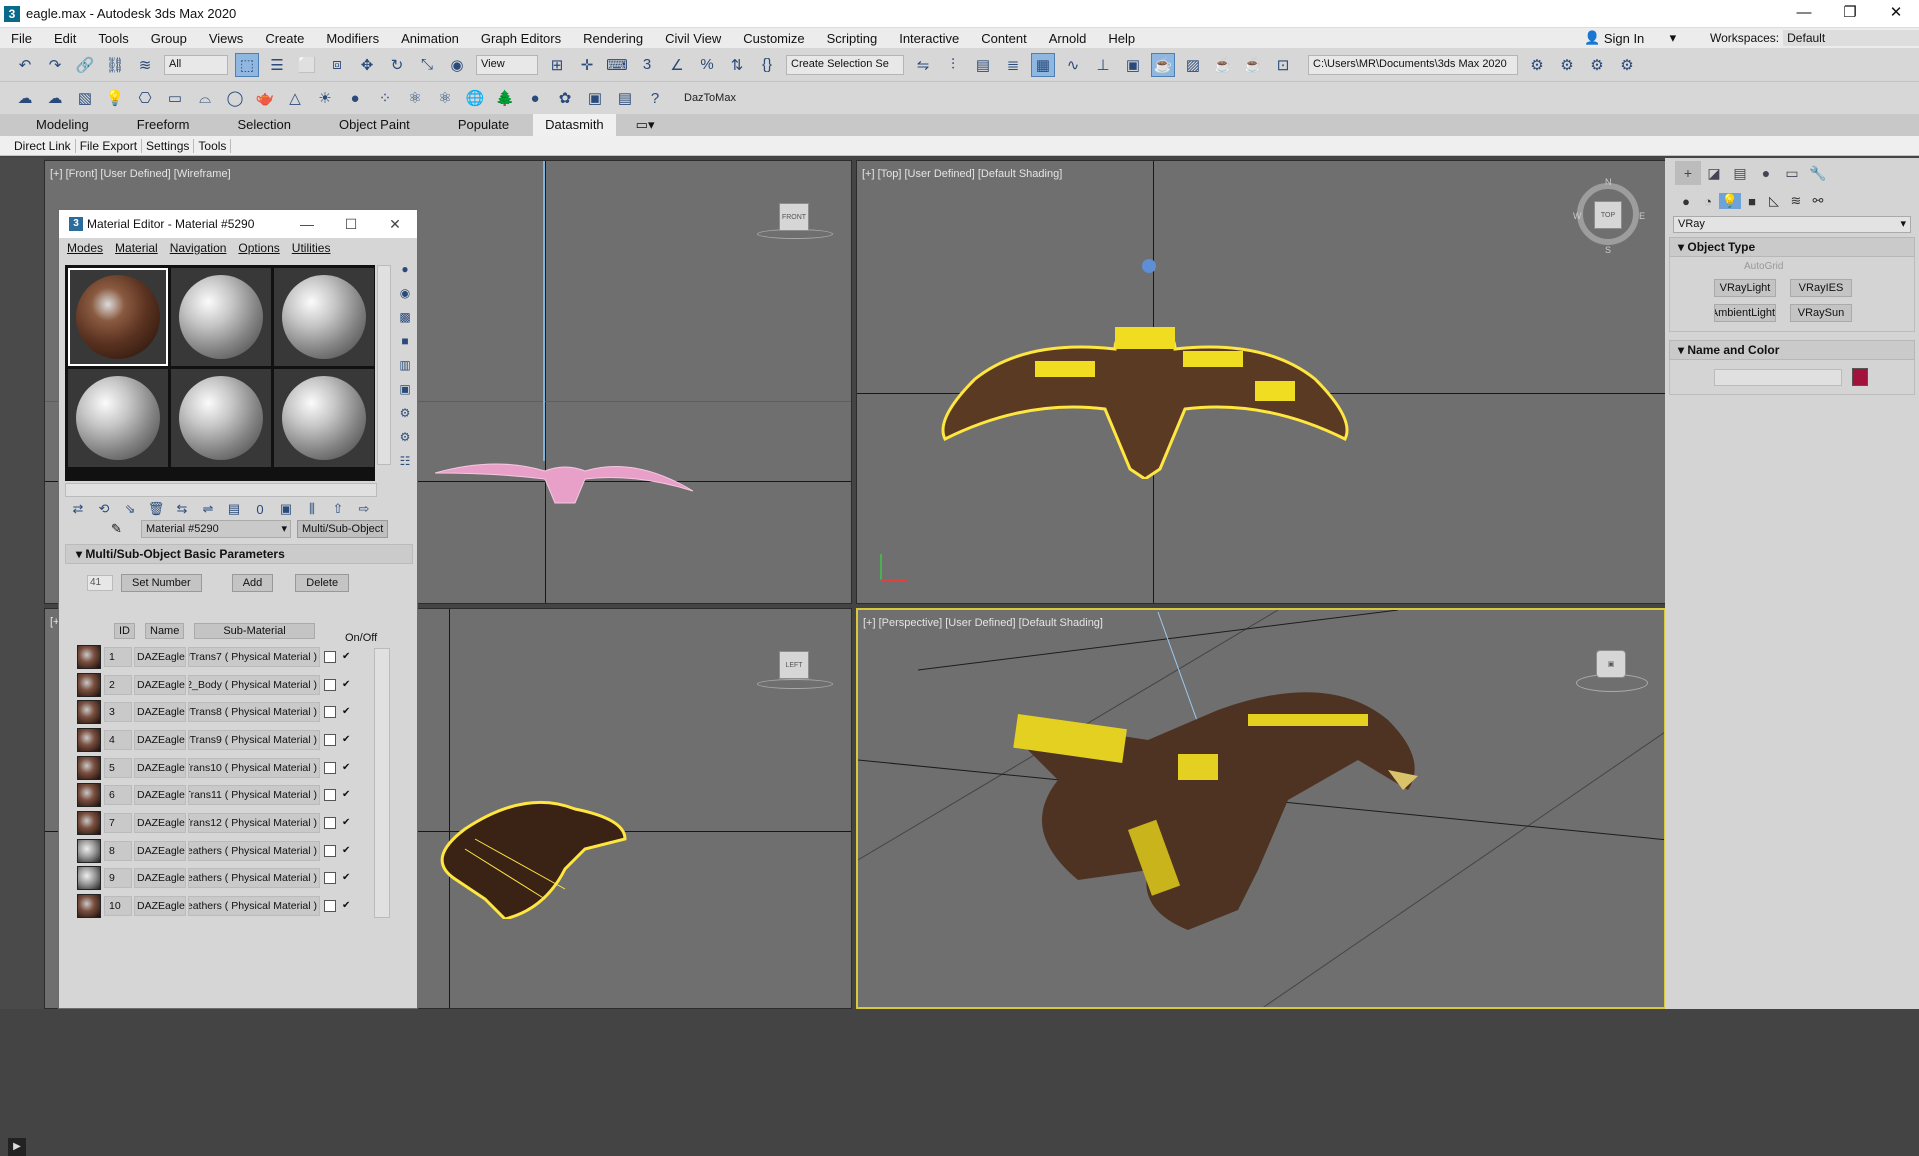 This screenshot has height=1156, width=1919. I want to click on utilities-tab-icon: 🔧, so click(1818, 173).